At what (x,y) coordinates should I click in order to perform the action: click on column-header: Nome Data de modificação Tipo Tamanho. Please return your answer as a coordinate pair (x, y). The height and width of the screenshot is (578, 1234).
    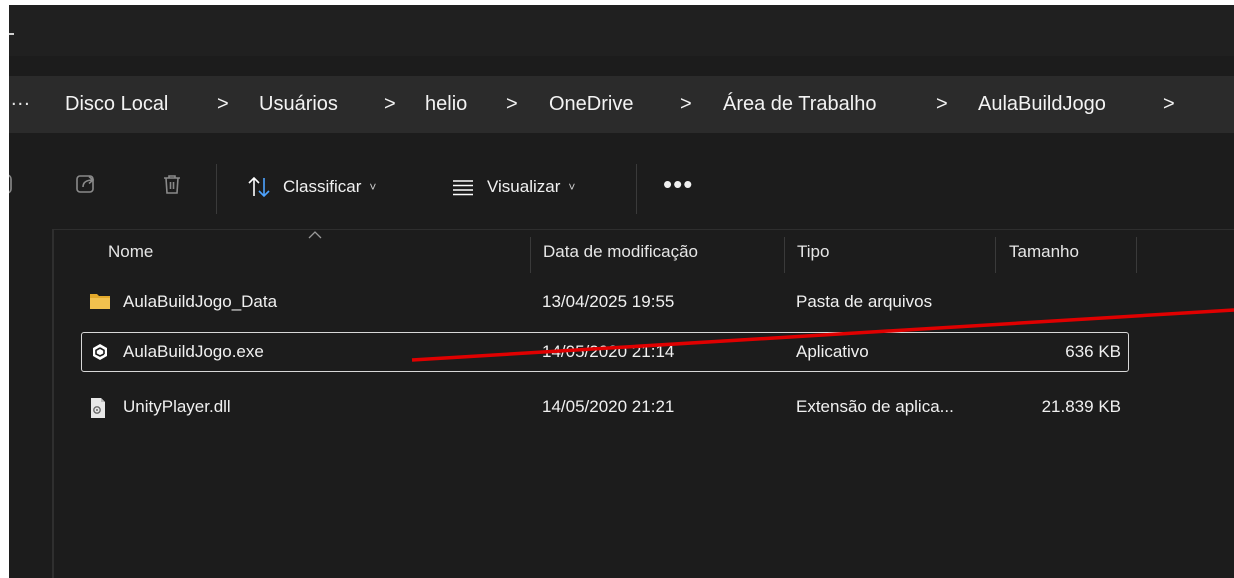
    Looking at the image, I should click on (643, 254).